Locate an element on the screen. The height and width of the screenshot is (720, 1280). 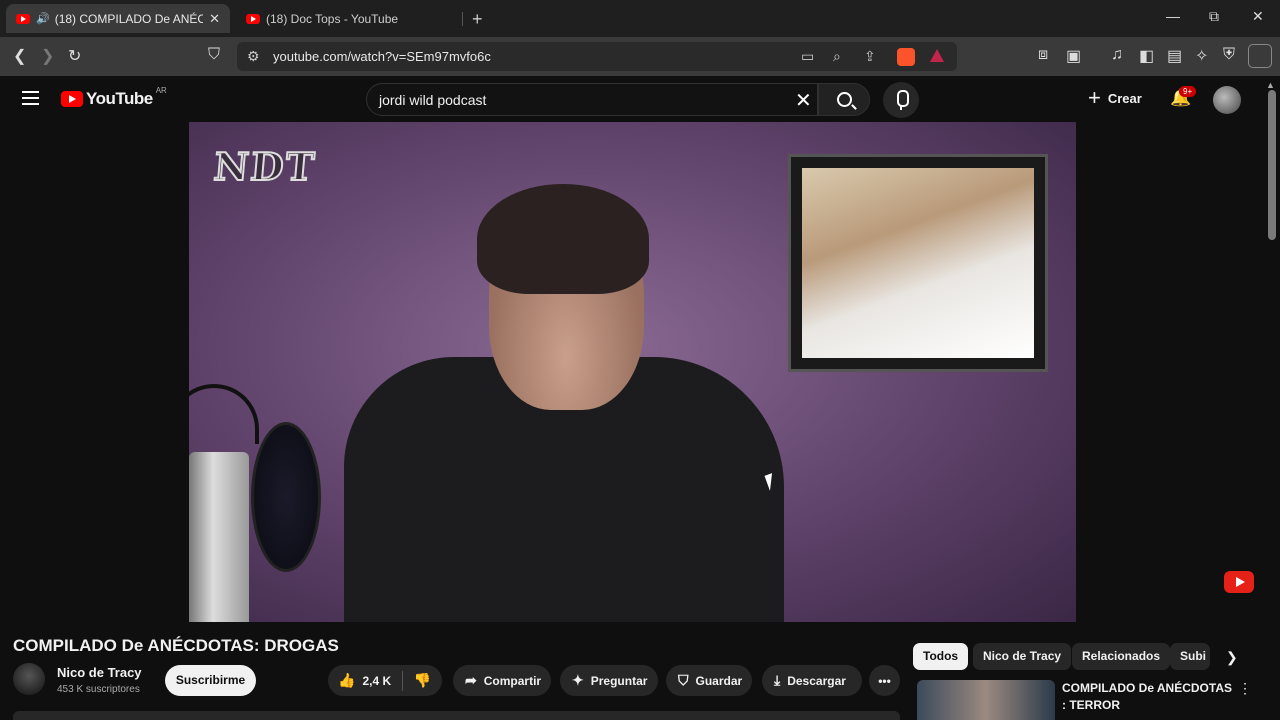
search-button is located at coordinates (844, 99).